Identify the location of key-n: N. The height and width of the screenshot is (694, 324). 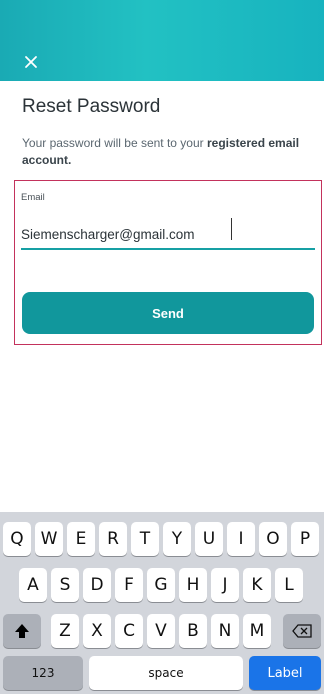
(225, 631).